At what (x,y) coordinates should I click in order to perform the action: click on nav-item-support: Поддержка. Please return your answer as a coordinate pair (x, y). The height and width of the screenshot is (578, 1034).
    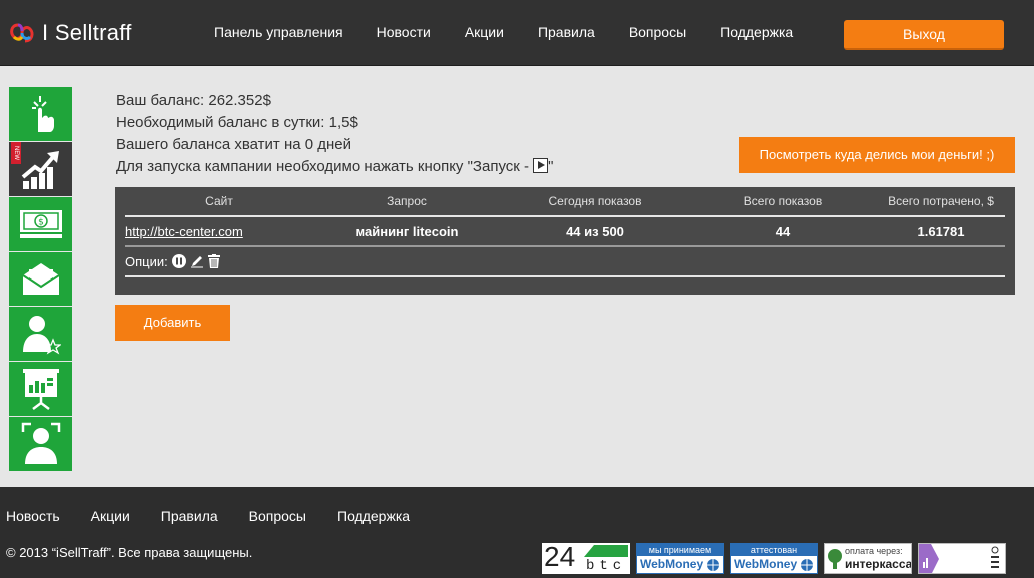
    Looking at the image, I should click on (756, 32).